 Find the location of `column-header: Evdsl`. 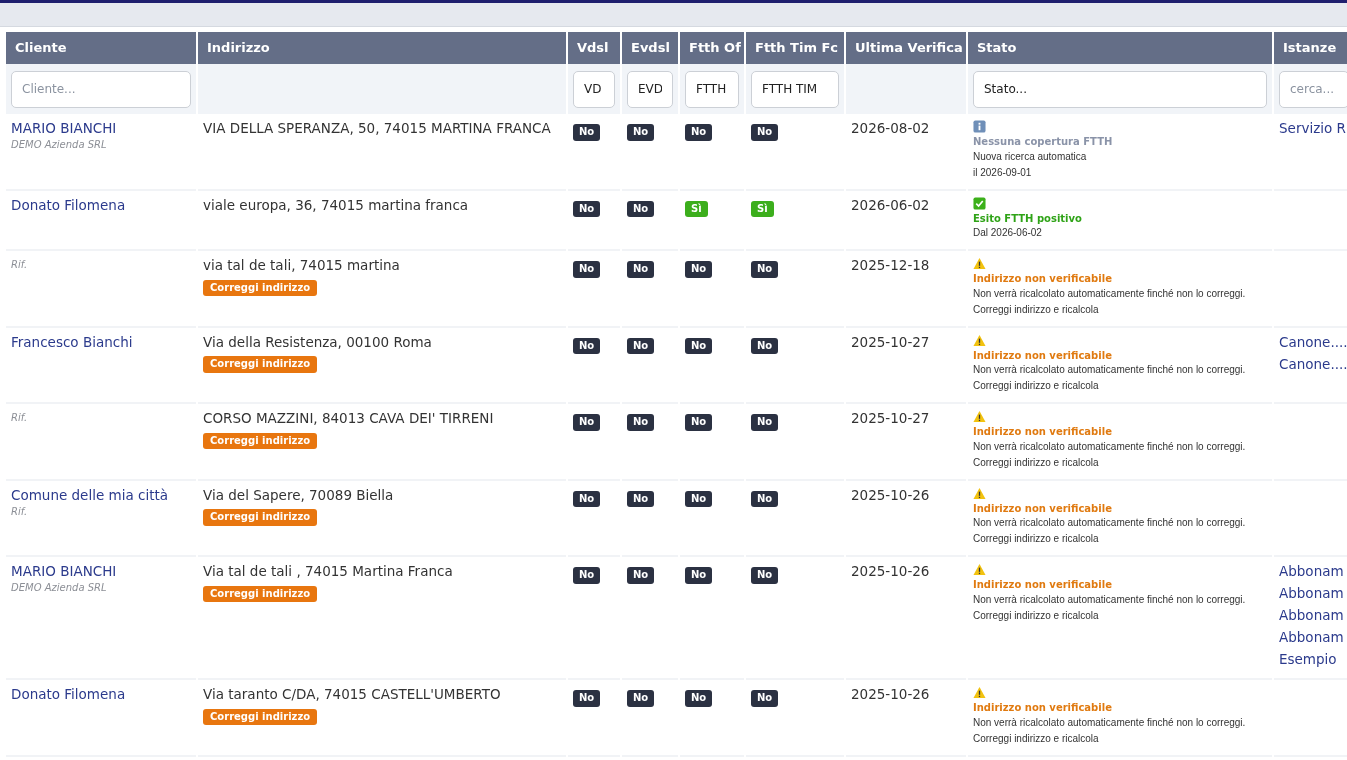

column-header: Evdsl is located at coordinates (650, 48).